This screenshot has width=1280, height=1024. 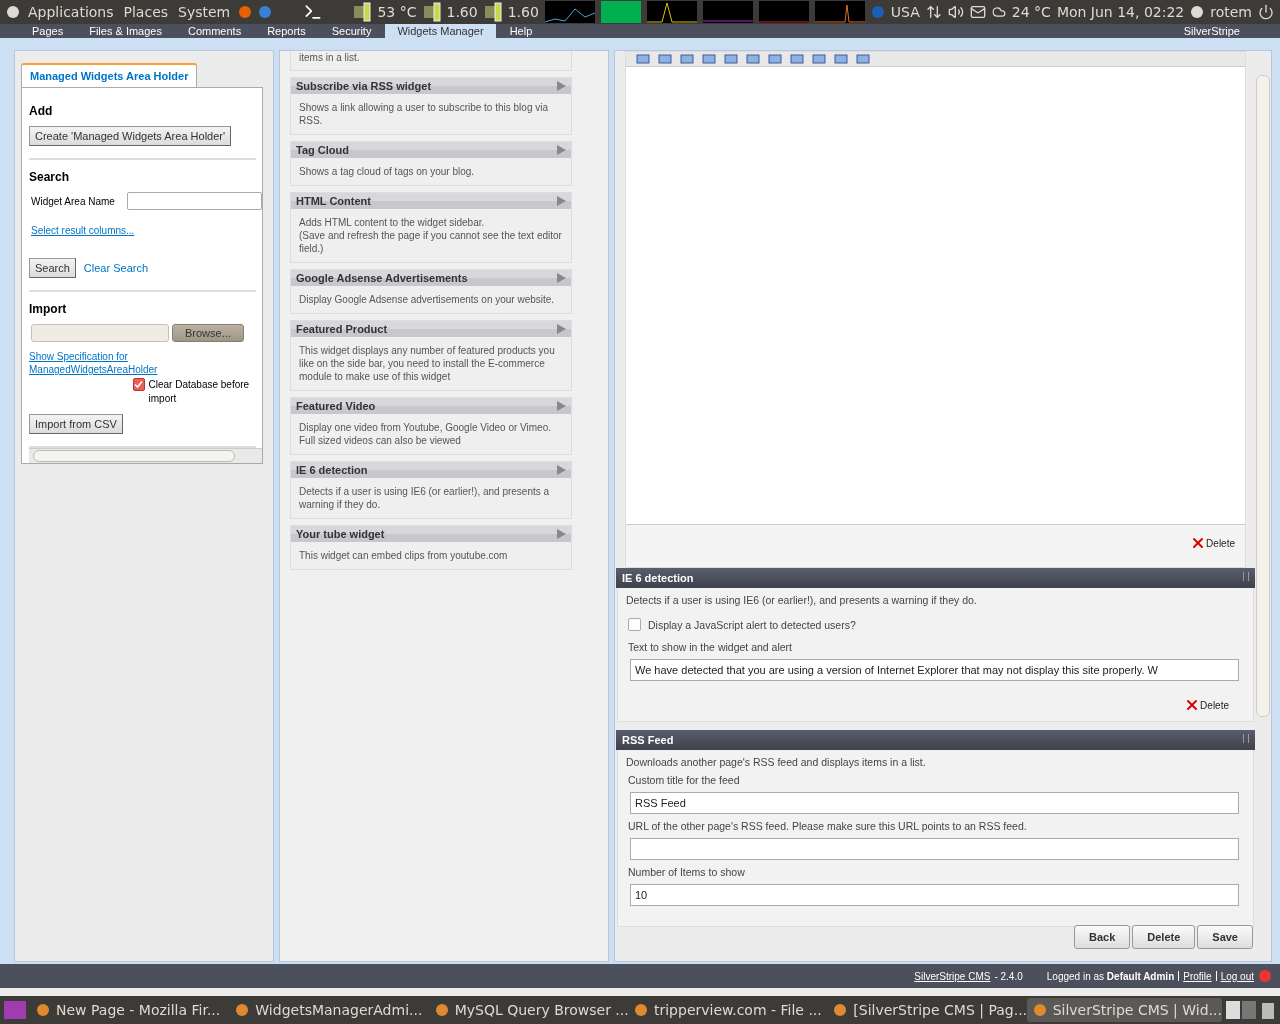 What do you see at coordinates (387, 172) in the screenshot?
I see `widget-description: Shows a tag cloud of tags on your blog.` at bounding box center [387, 172].